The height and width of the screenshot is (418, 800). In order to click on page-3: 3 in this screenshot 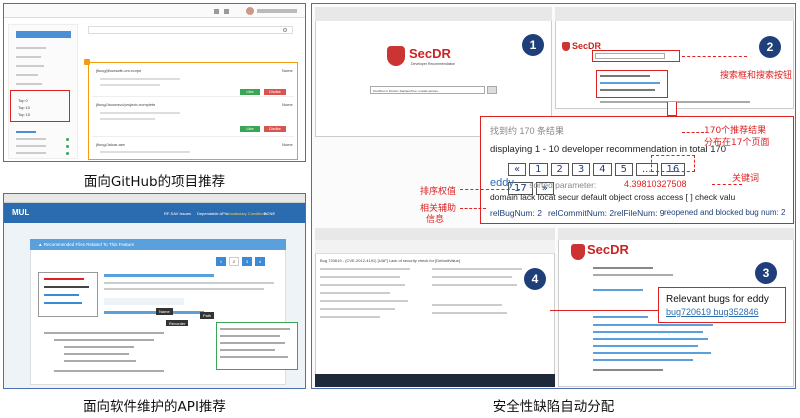, I will do `click(581, 169)`.